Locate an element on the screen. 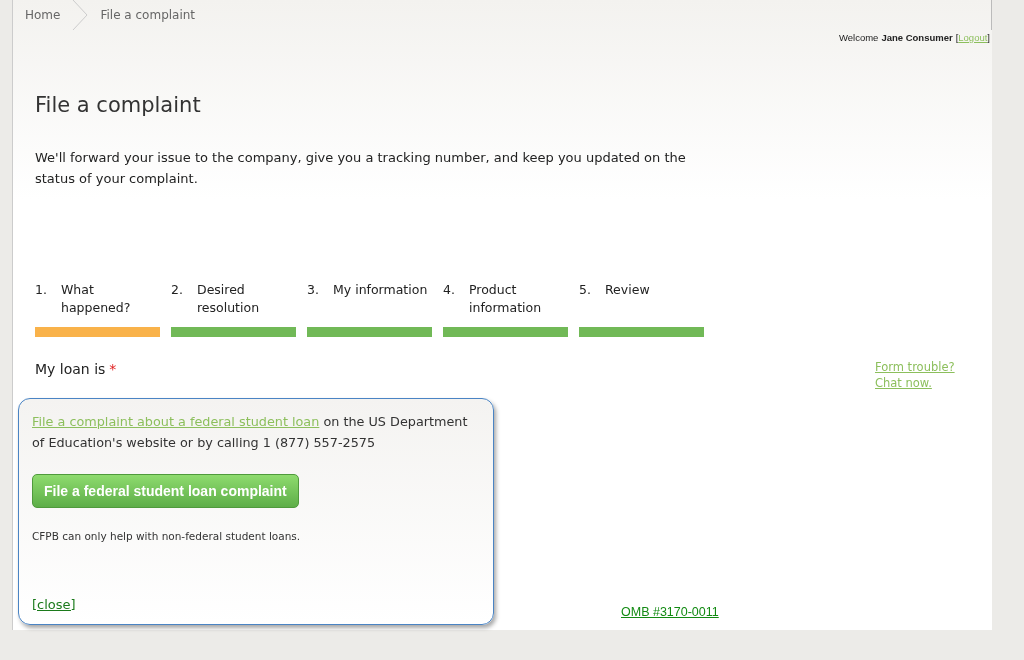 The height and width of the screenshot is (660, 1024). step-number: 4. is located at coordinates (449, 290).